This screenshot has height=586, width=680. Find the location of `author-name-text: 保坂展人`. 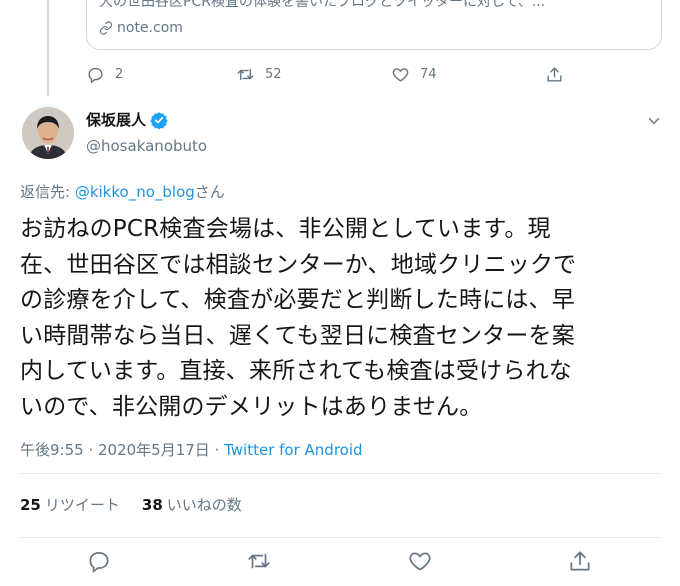

author-name-text: 保坂展人 is located at coordinates (116, 120).